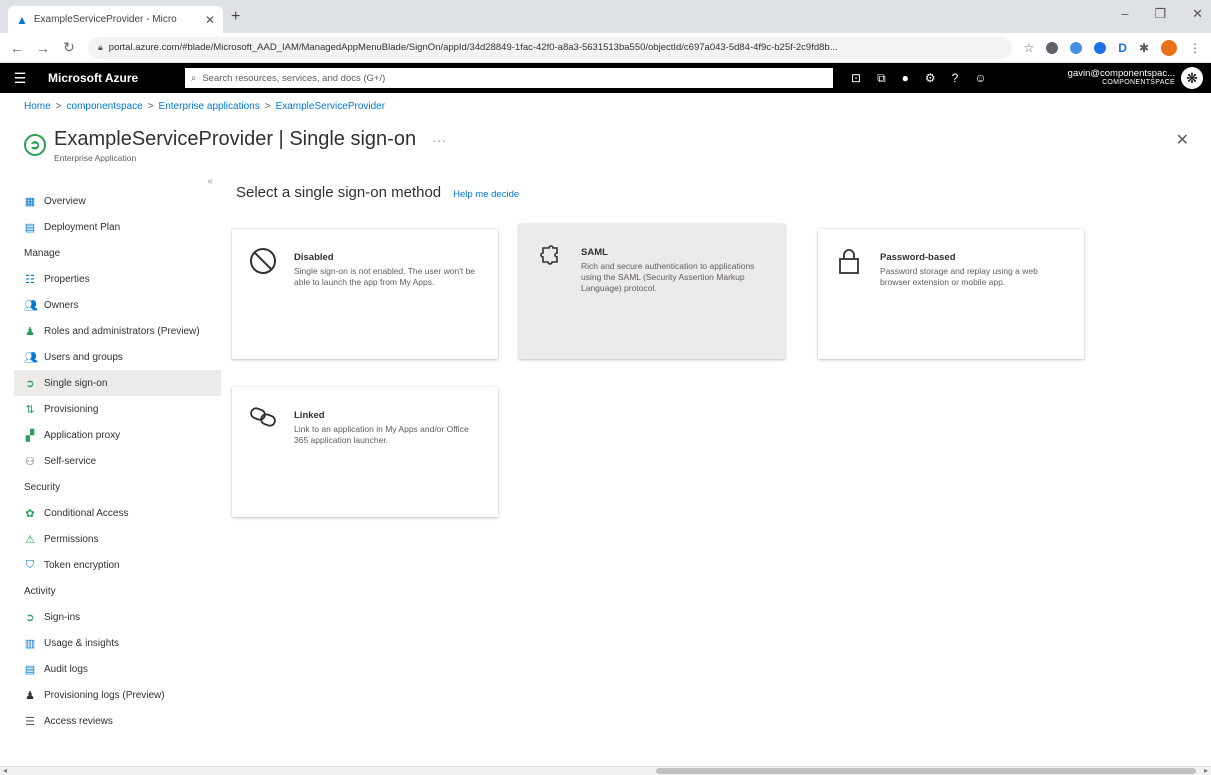 Image resolution: width=1211 pixels, height=775 pixels. Describe the element at coordinates (1100, 47) in the screenshot. I see `extension-square-icon` at that location.